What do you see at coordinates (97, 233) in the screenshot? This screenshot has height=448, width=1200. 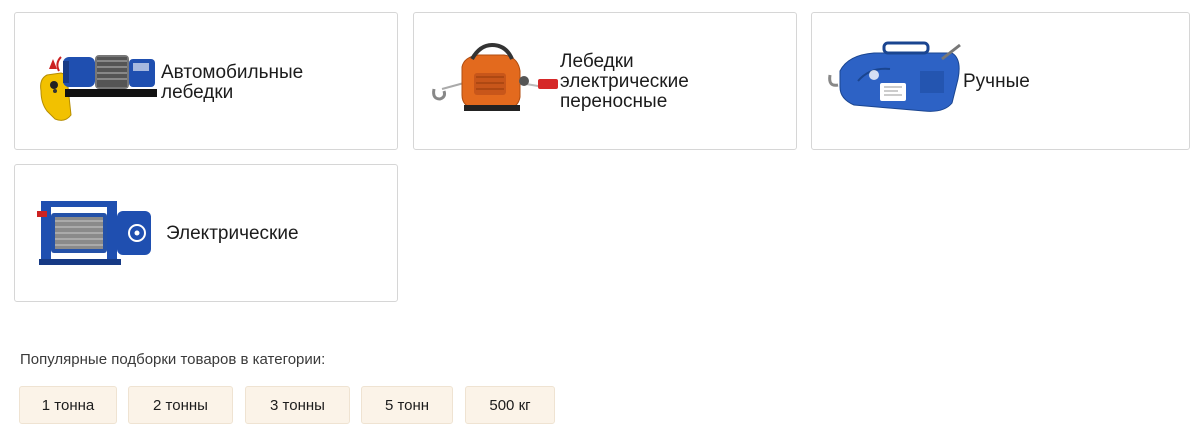 I see `electric-winch-icon` at bounding box center [97, 233].